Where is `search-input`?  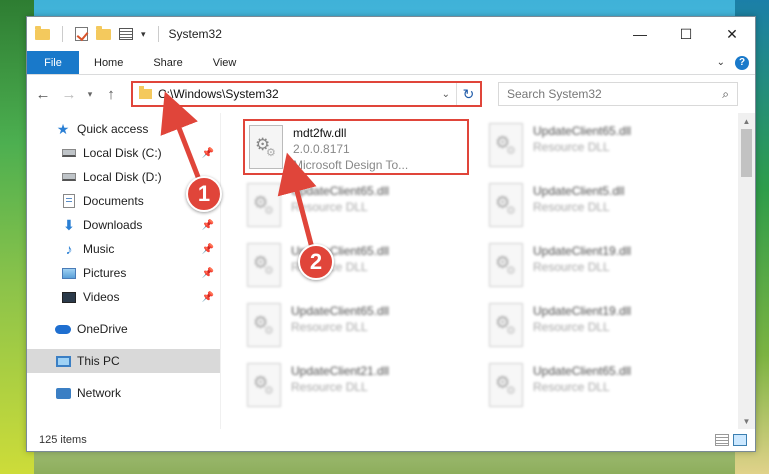
search-input is located at coordinates (615, 94).